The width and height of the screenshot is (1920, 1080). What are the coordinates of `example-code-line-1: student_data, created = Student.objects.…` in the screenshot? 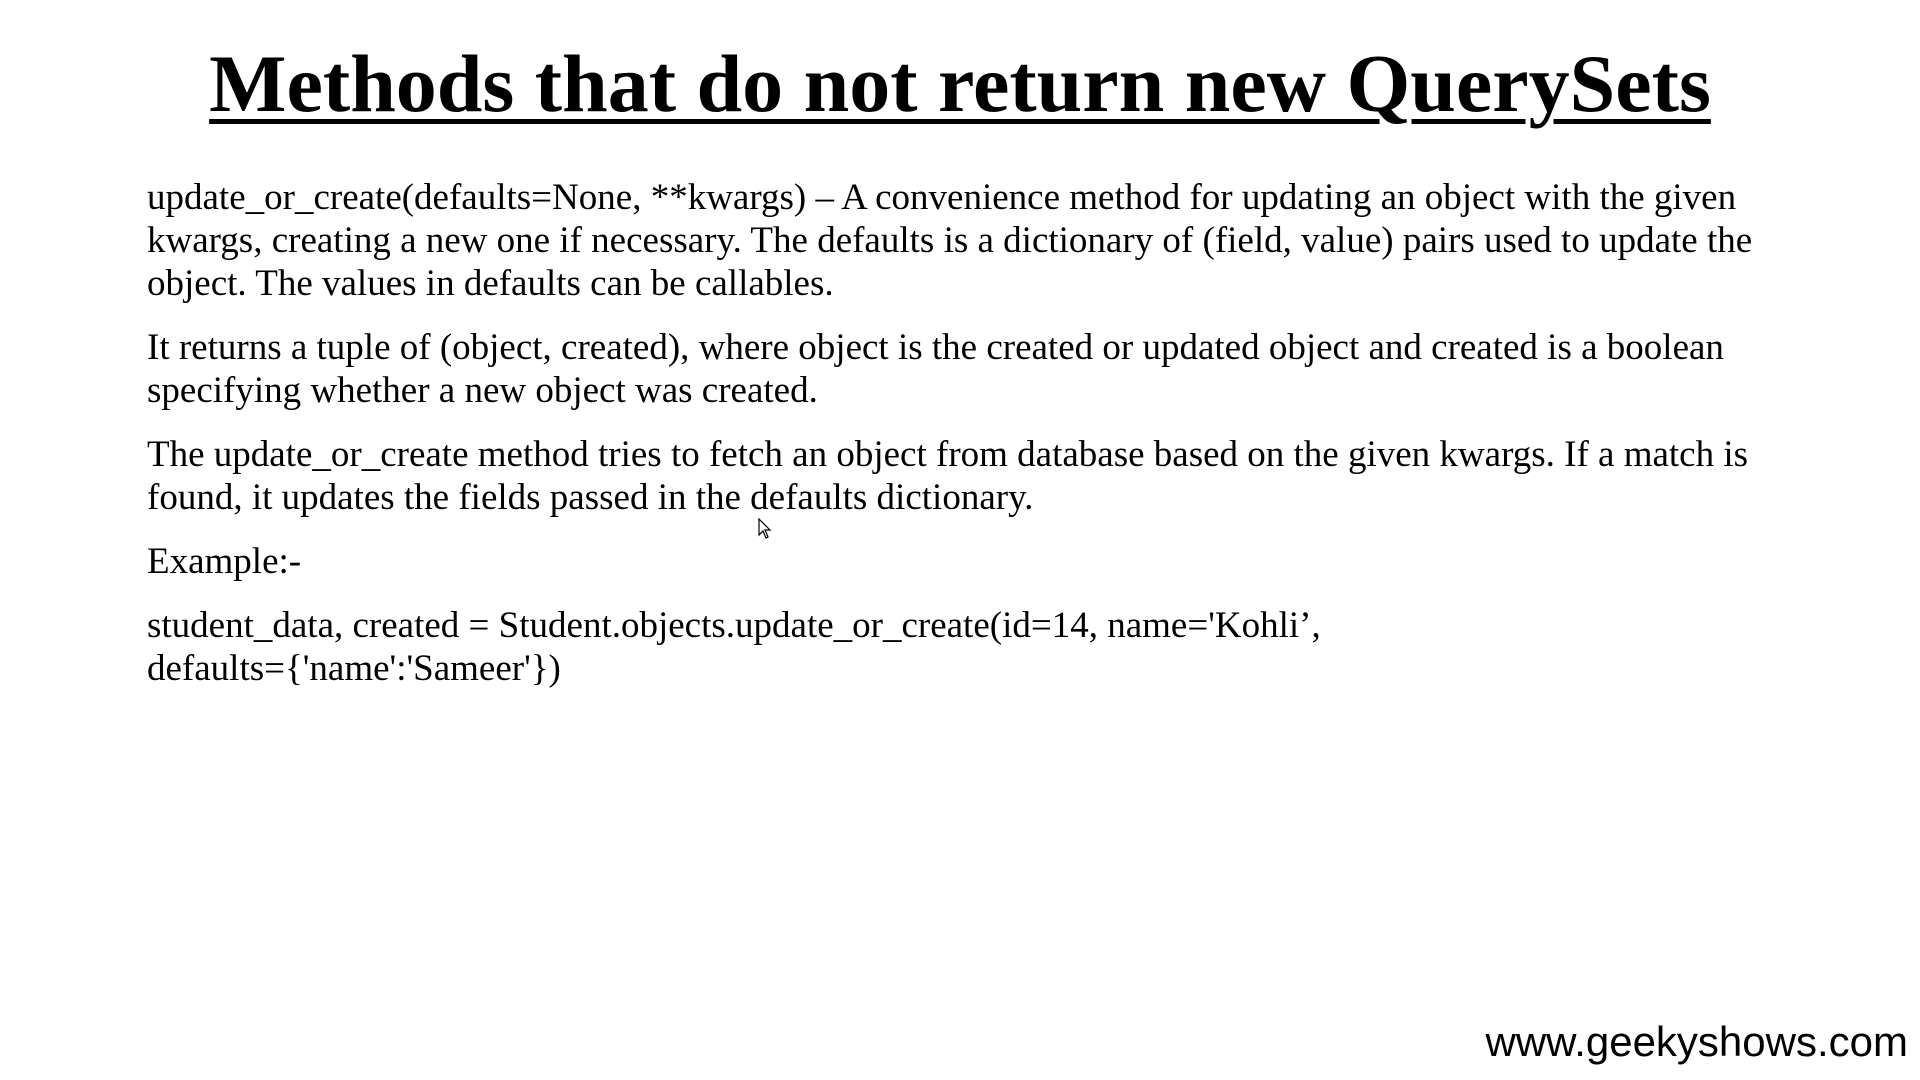 It's located at (734, 625).